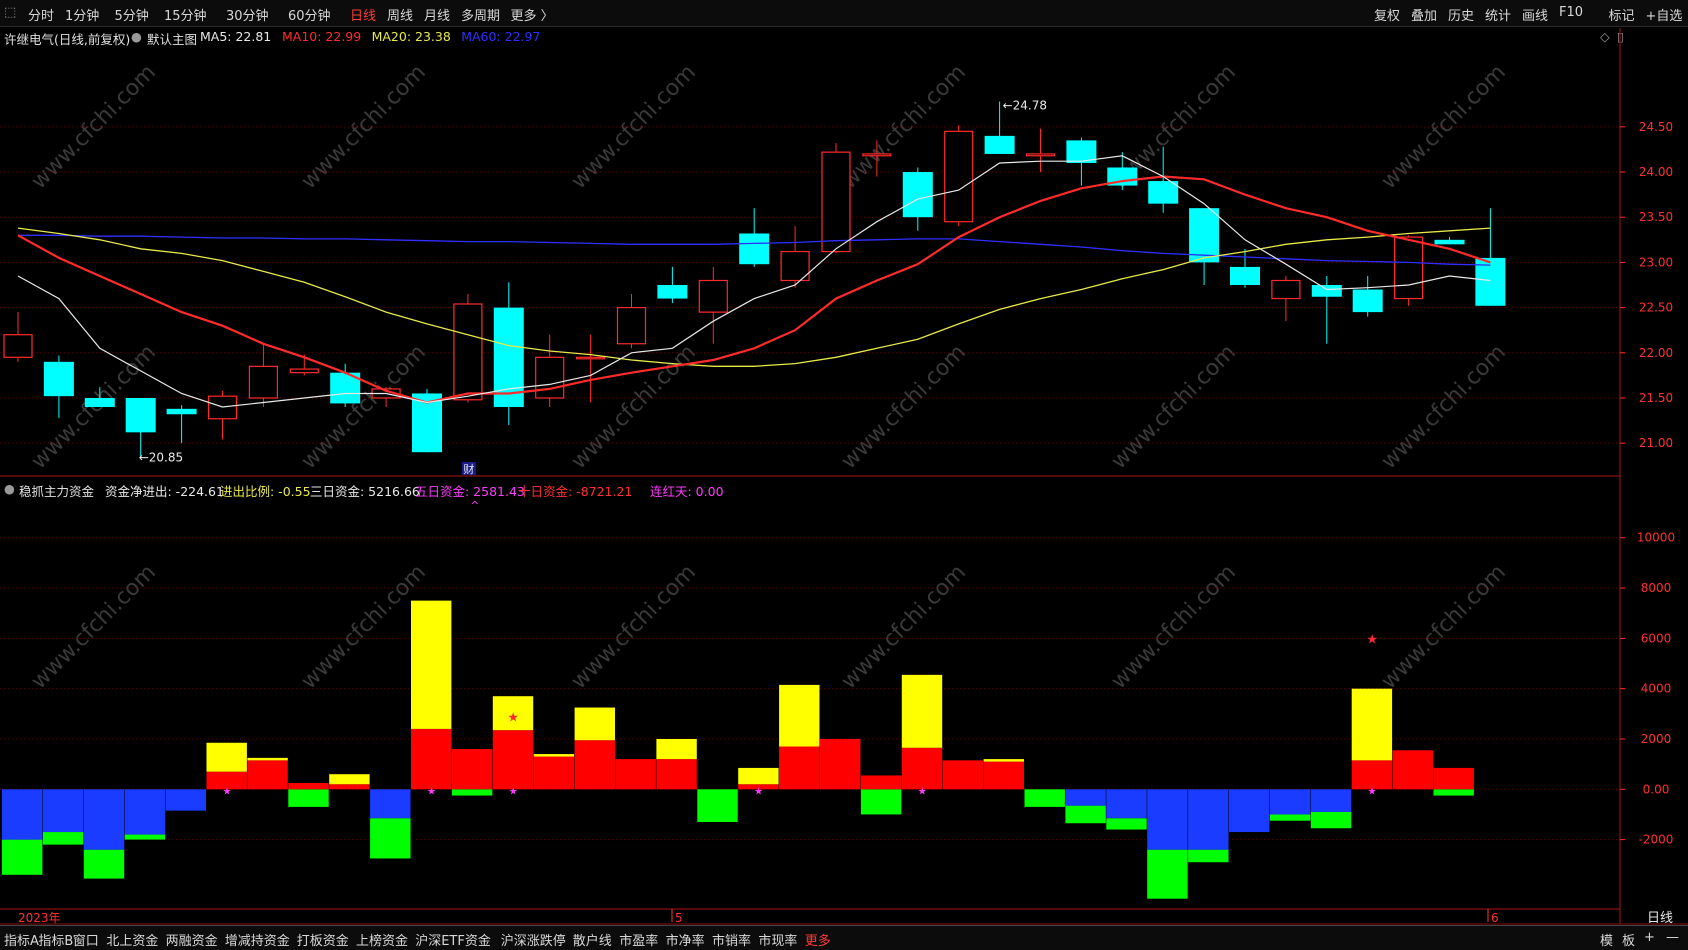 Image resolution: width=1688 pixels, height=950 pixels. Describe the element at coordinates (56, 490) in the screenshot. I see `indicator-name: 稳抓主力资金` at that location.